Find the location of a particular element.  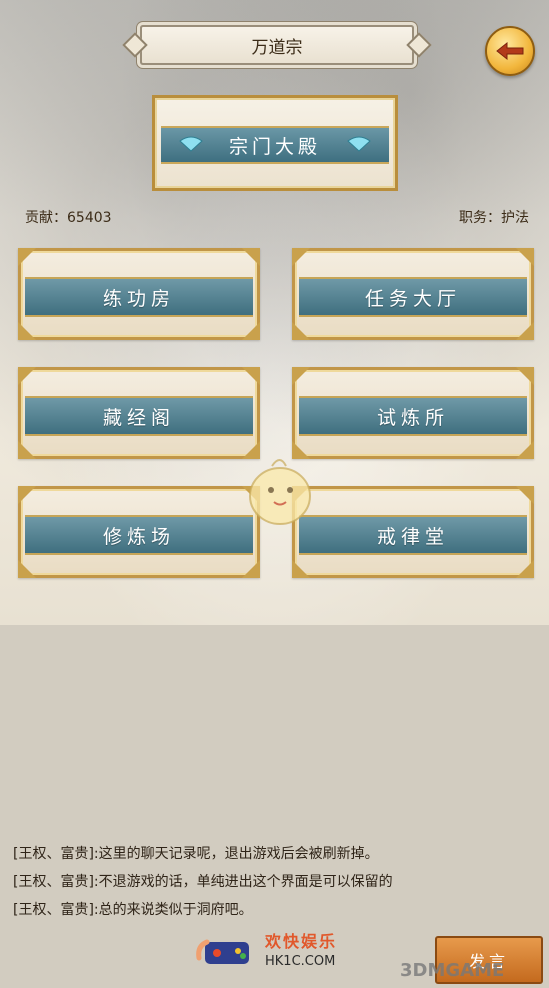

building-task-hall: 任务大厅 is located at coordinates (413, 294).